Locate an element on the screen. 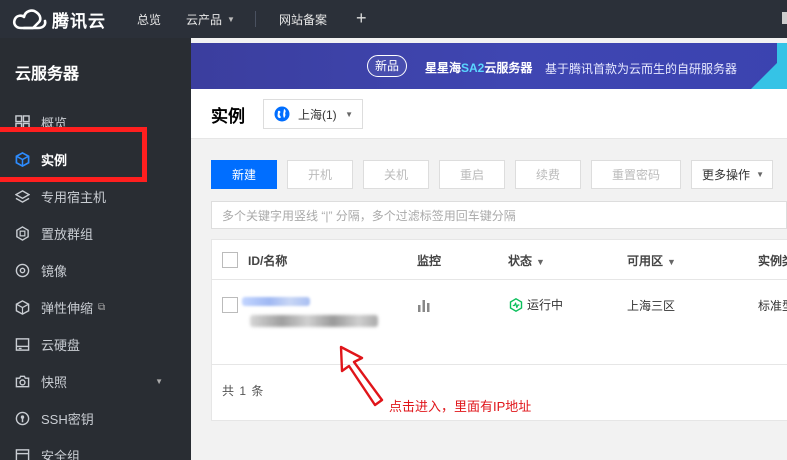 The width and height of the screenshot is (787, 460). sidebar-item-cloud-disk: 云硬盘 is located at coordinates (95, 344).